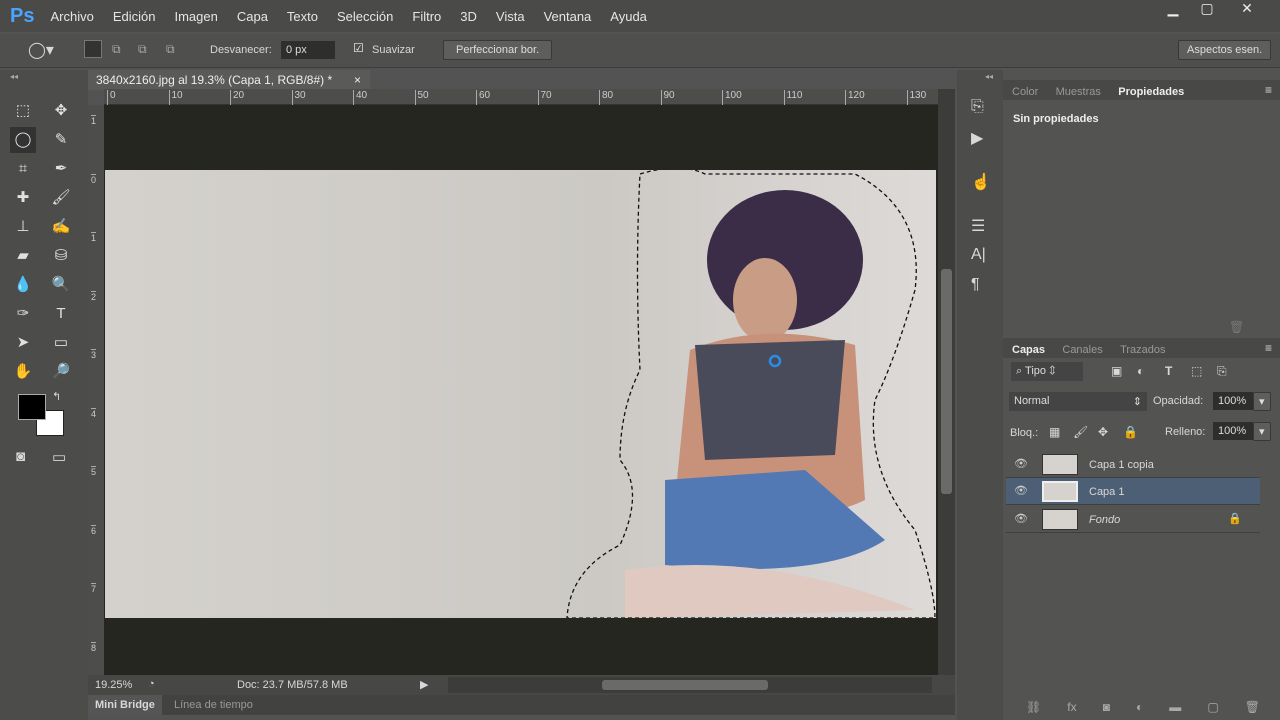  I want to click on menu-ayuda: Ayuda, so click(628, 16).